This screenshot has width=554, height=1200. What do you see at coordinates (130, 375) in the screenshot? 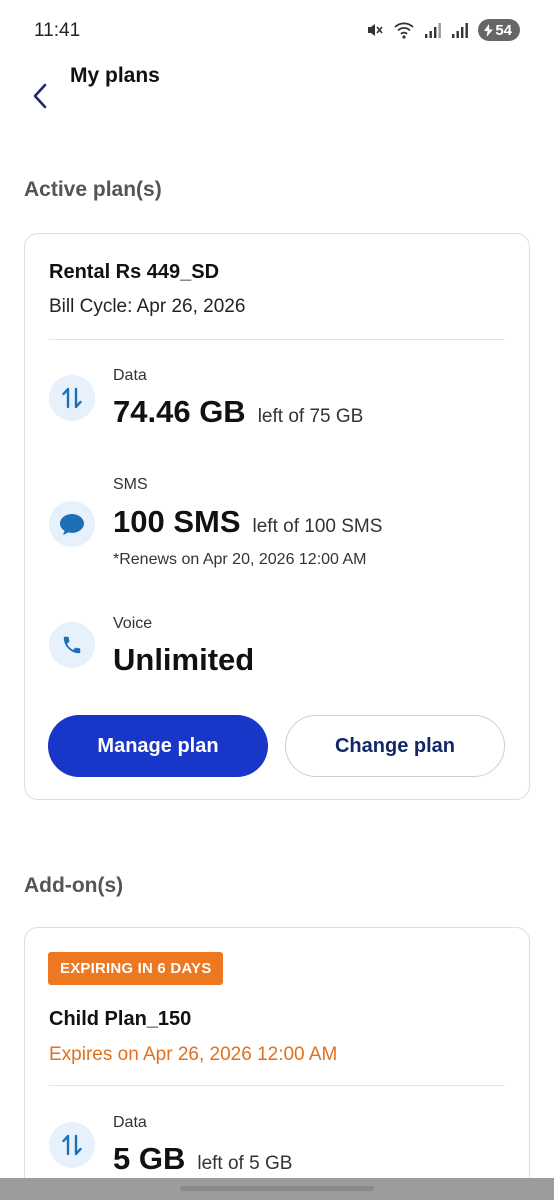
I see `data-label: Data` at bounding box center [130, 375].